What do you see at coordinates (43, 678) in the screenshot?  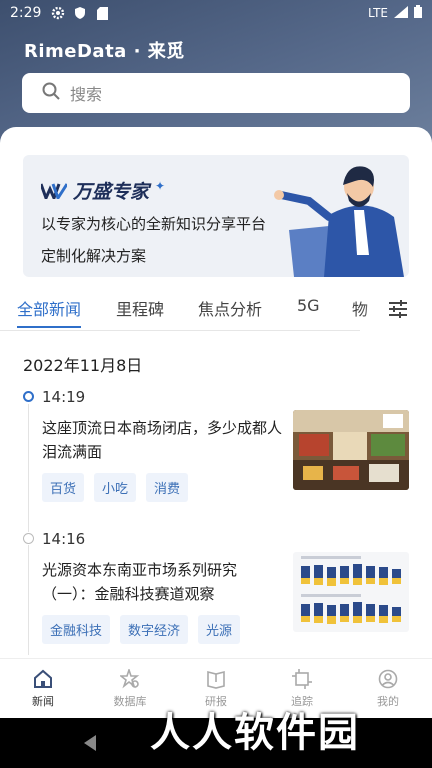 I see `home-icon` at bounding box center [43, 678].